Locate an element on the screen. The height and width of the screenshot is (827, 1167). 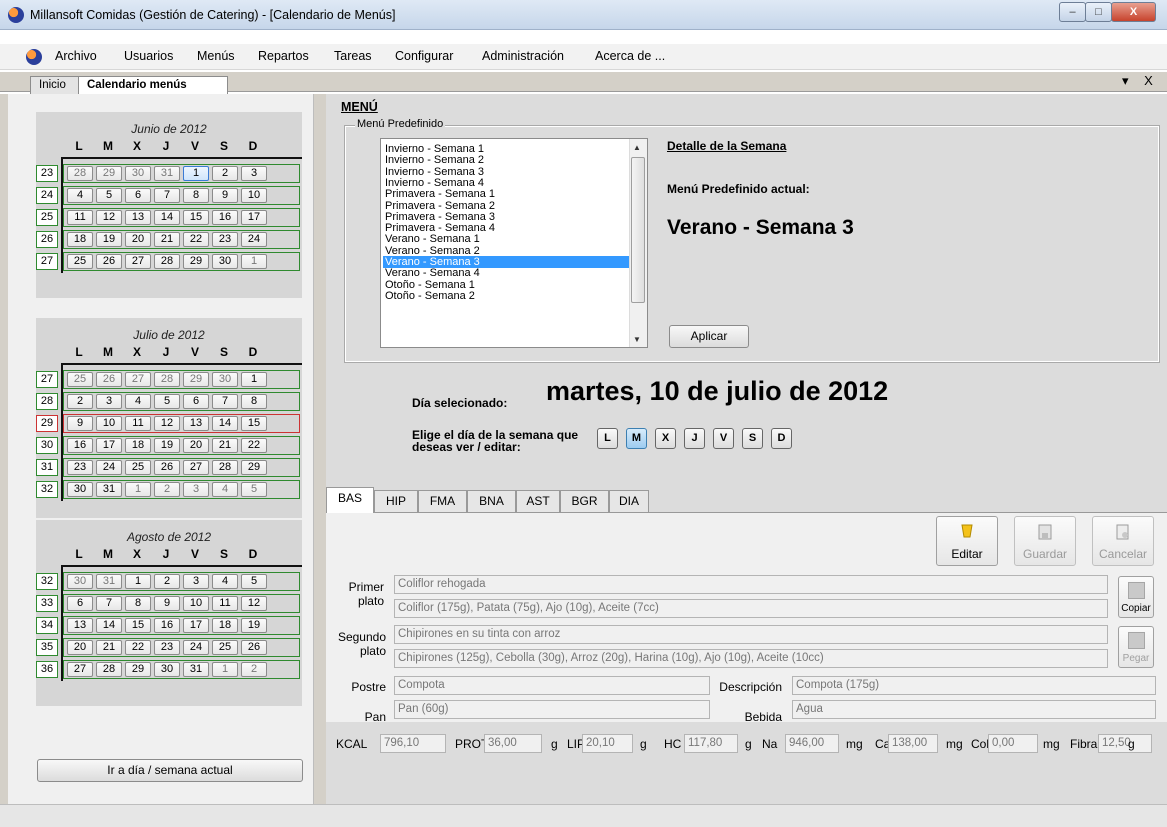
week-number: 34 is located at coordinates (47, 625).